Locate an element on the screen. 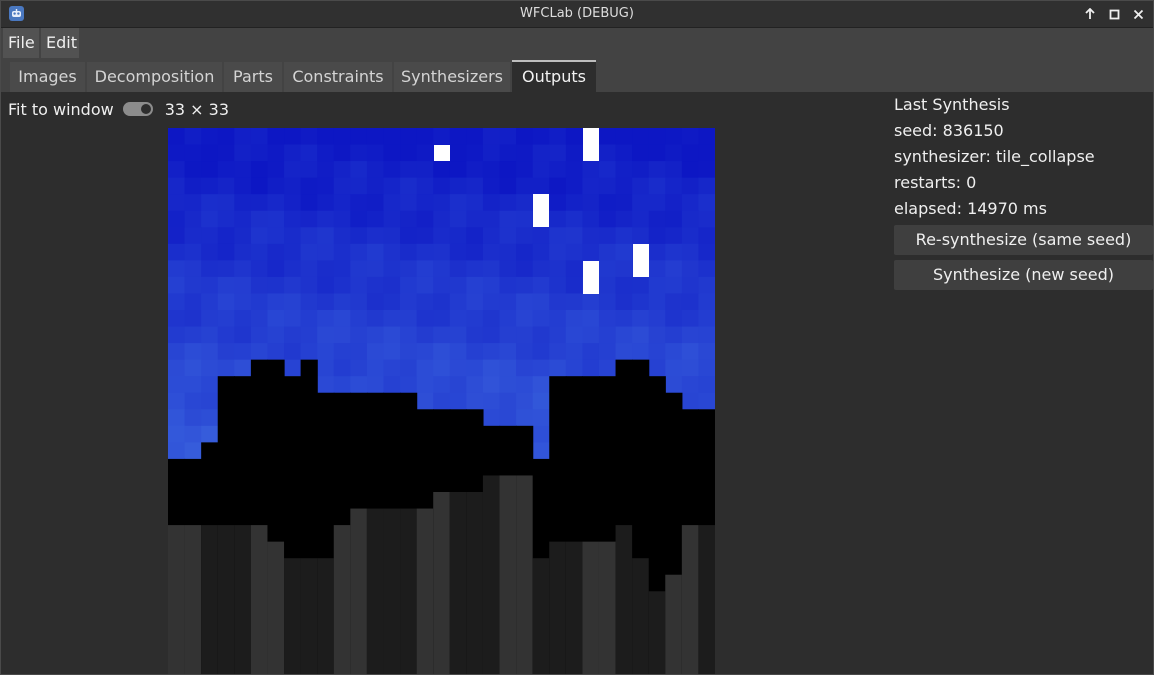 Image resolution: width=1154 pixels, height=675 pixels. star-pixel is located at coordinates (591, 144).